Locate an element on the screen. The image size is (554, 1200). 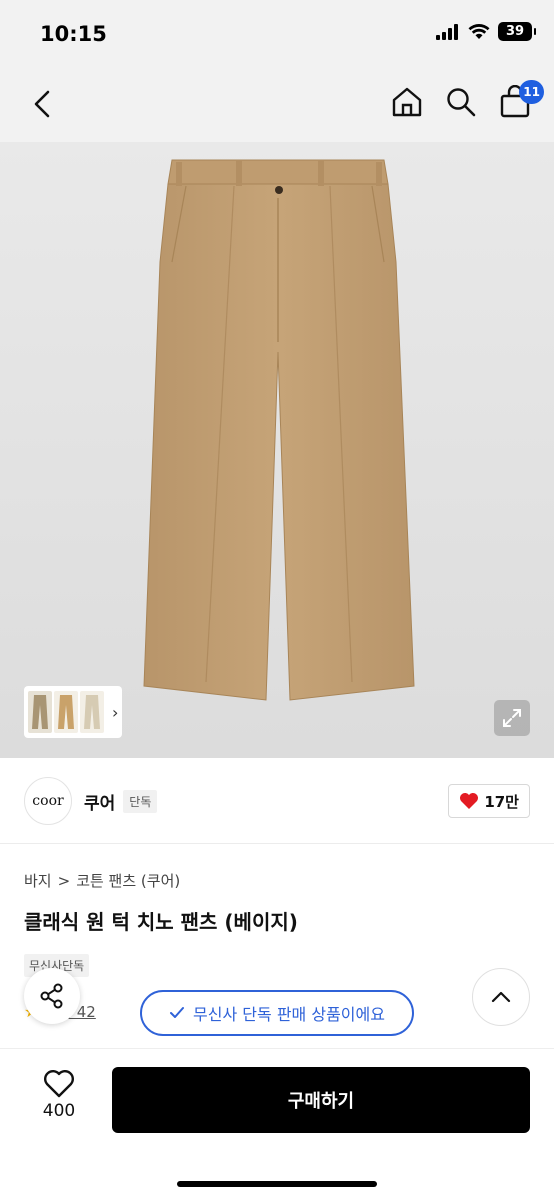
status-bar: 10:15 39 is located at coordinates (277, 34).